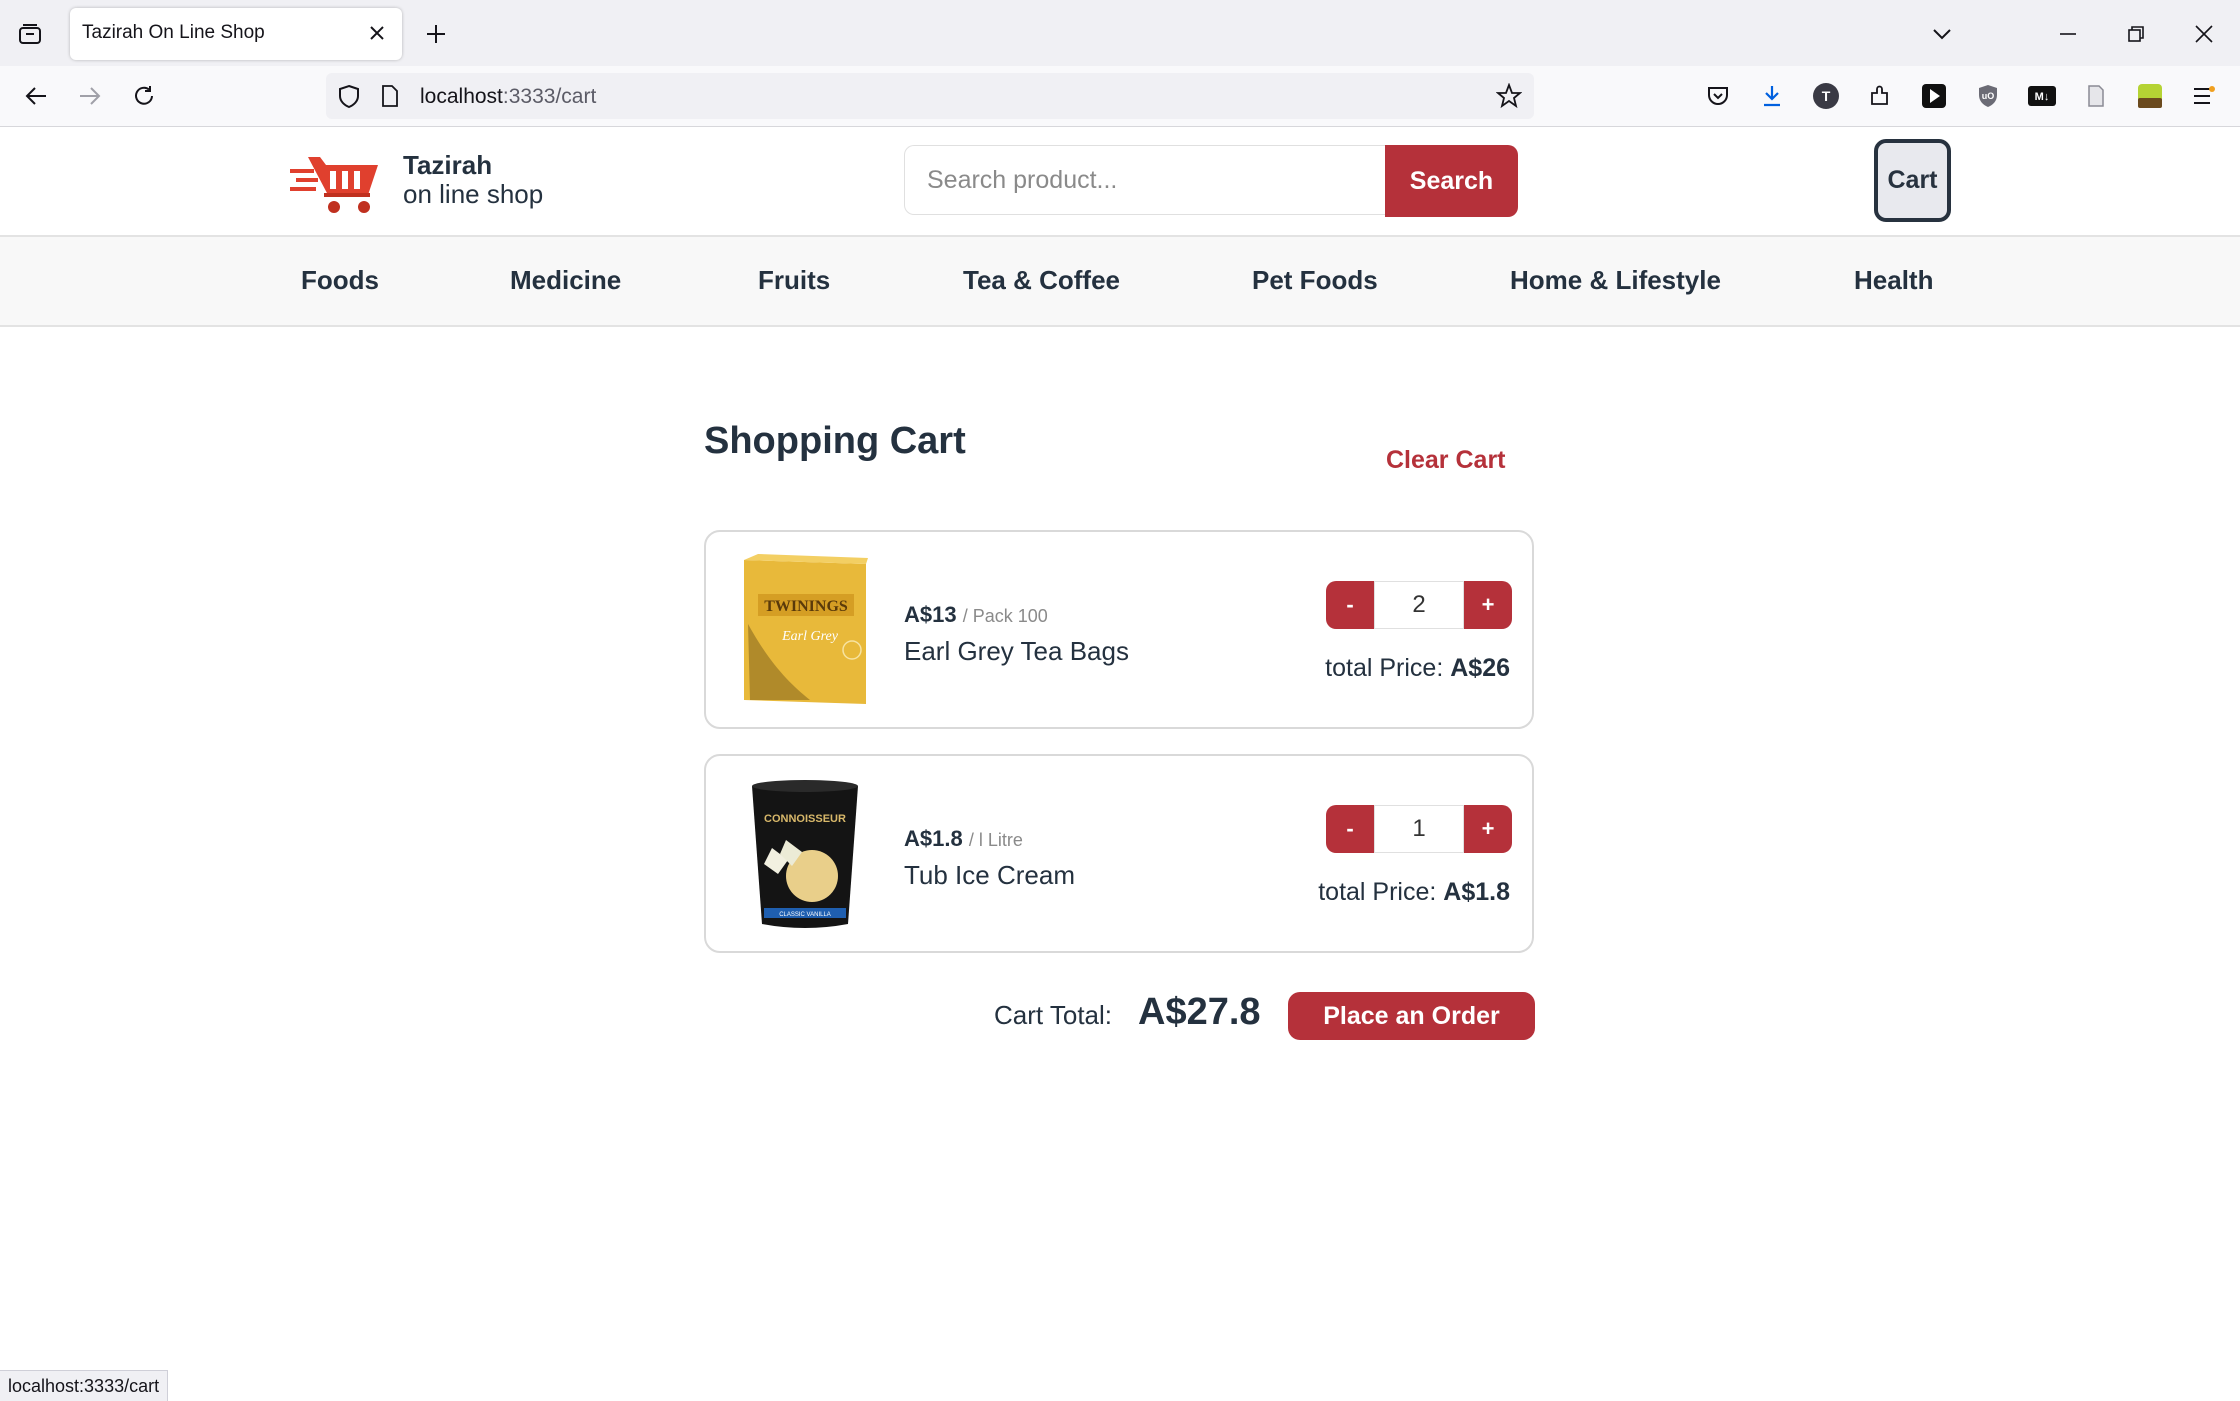  Describe the element at coordinates (806, 606) in the screenshot. I see `tea-brand-text: TWININGS` at that location.